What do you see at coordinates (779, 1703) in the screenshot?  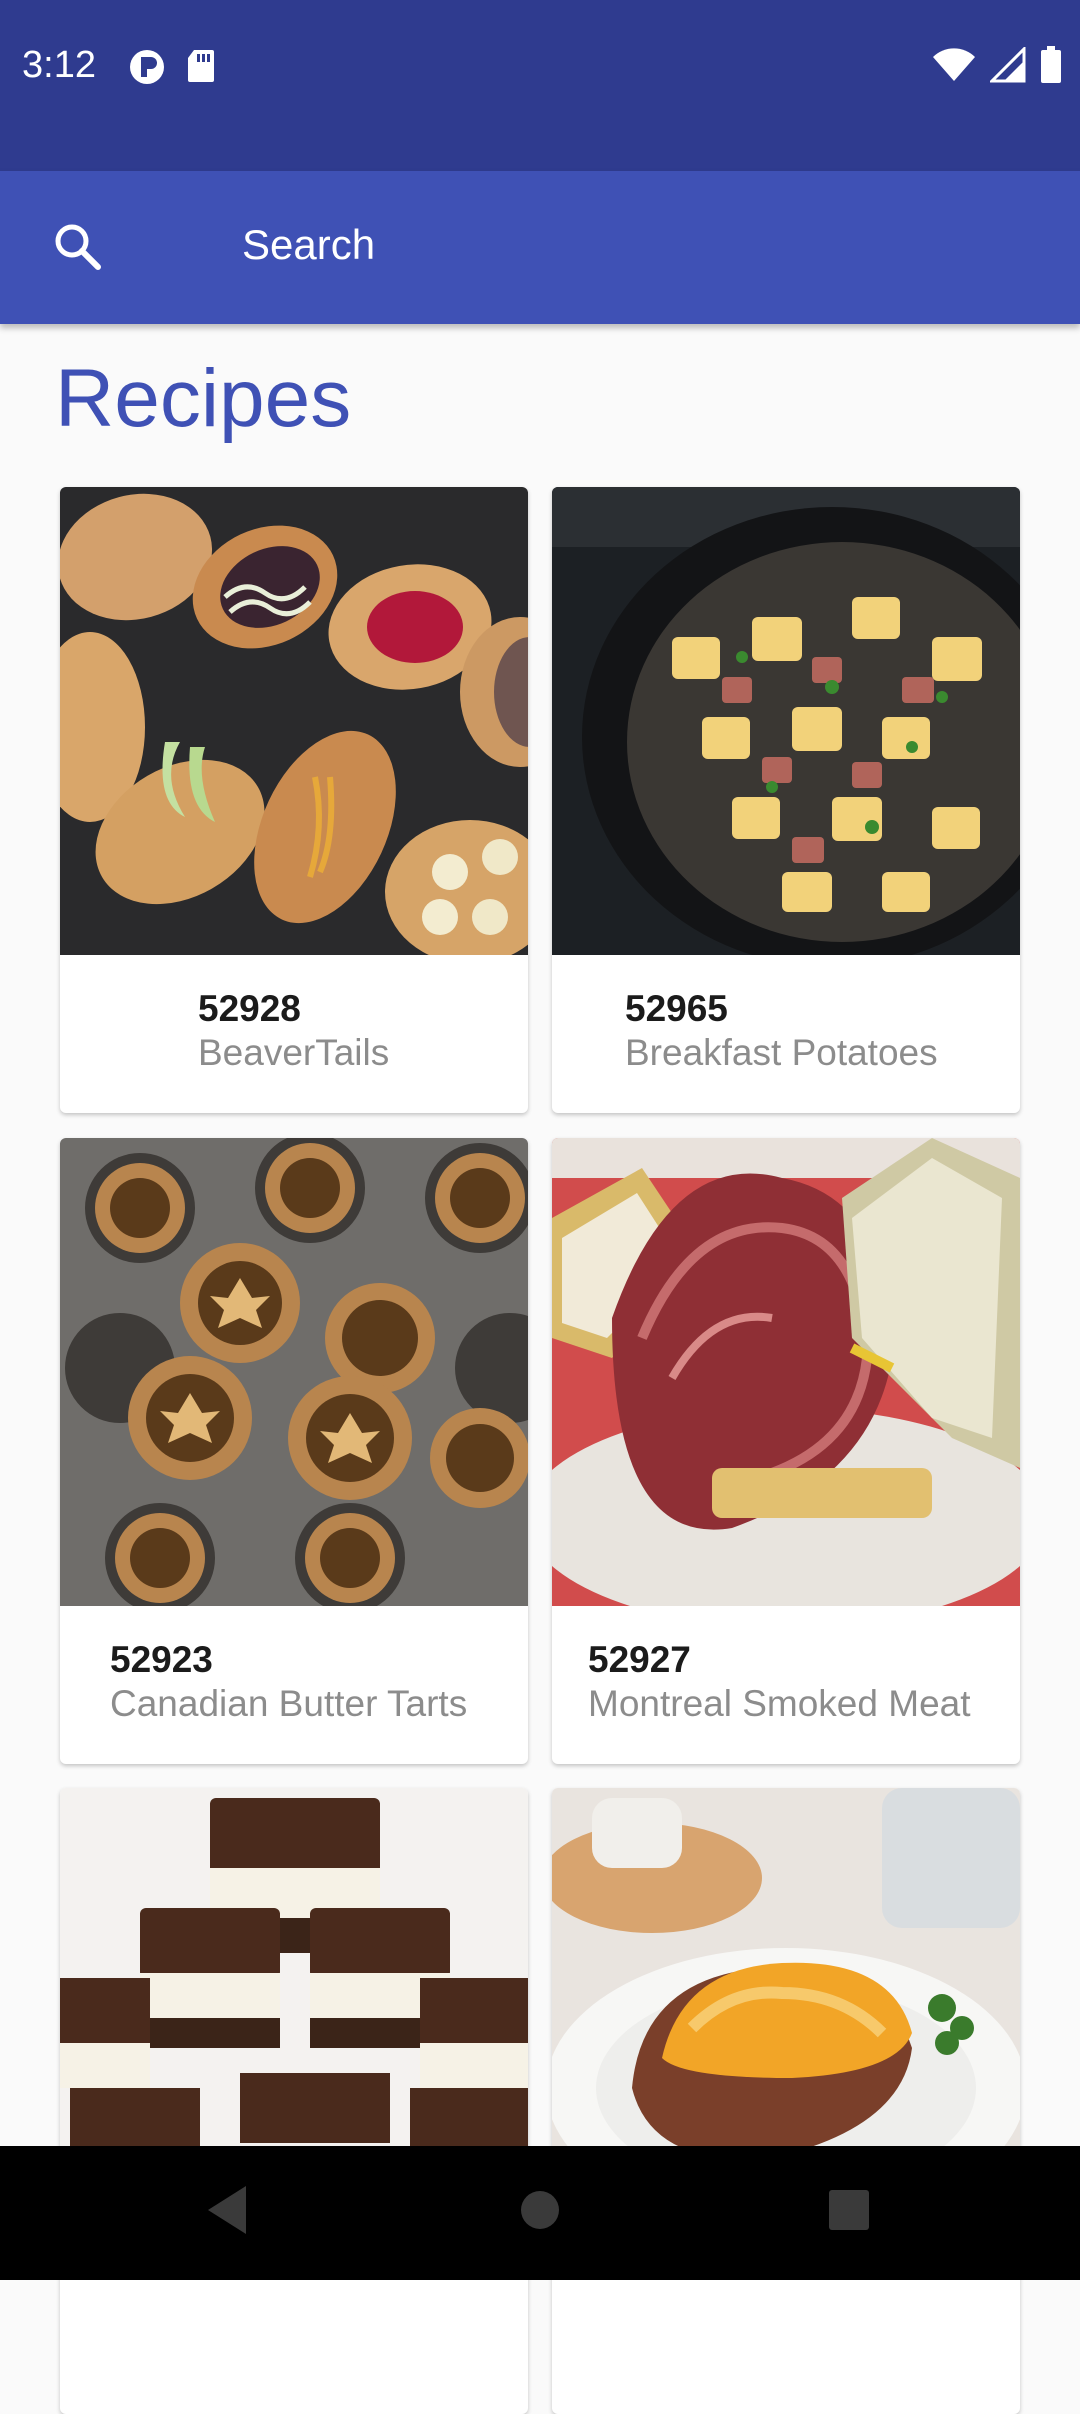 I see `recipe-name: Montreal Smoked Meat` at bounding box center [779, 1703].